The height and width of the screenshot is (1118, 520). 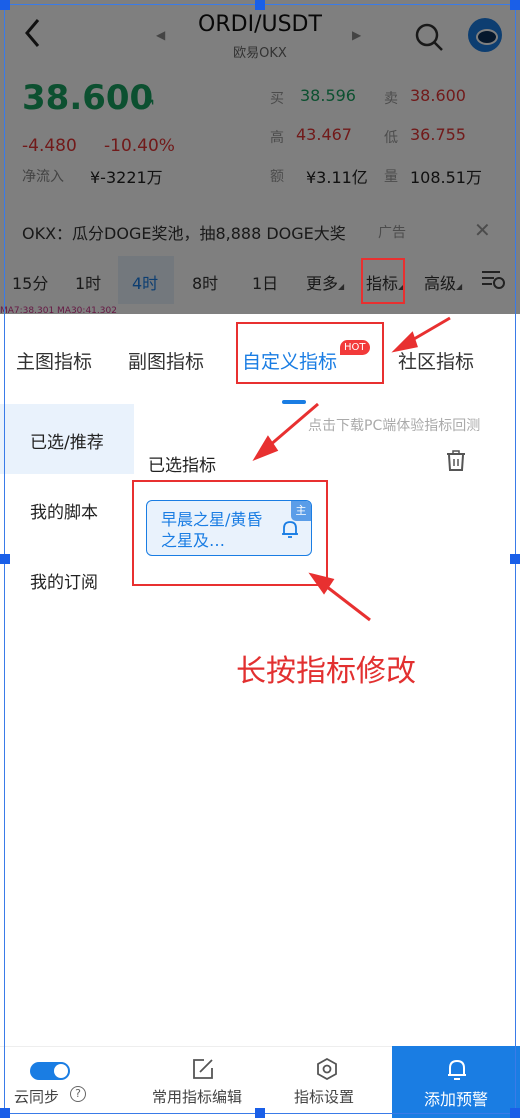 What do you see at coordinates (67, 440) in the screenshot?
I see `sidebar-item-selected: 已选/推荐` at bounding box center [67, 440].